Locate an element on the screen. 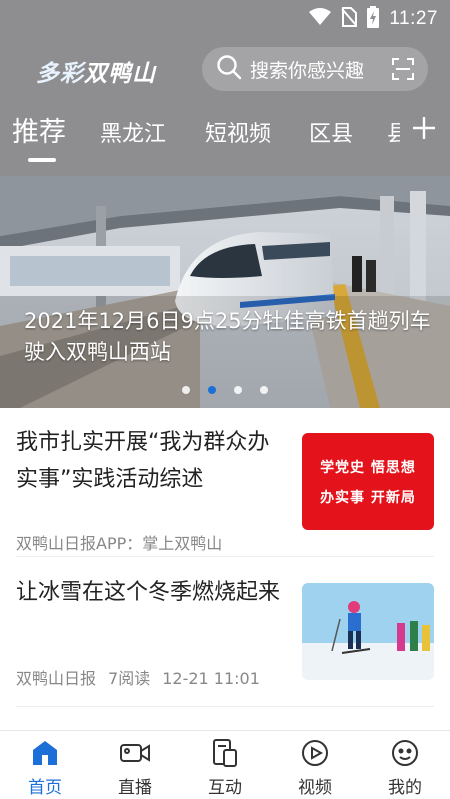 This screenshot has height=799, width=450. interact-icon is located at coordinates (225, 753).